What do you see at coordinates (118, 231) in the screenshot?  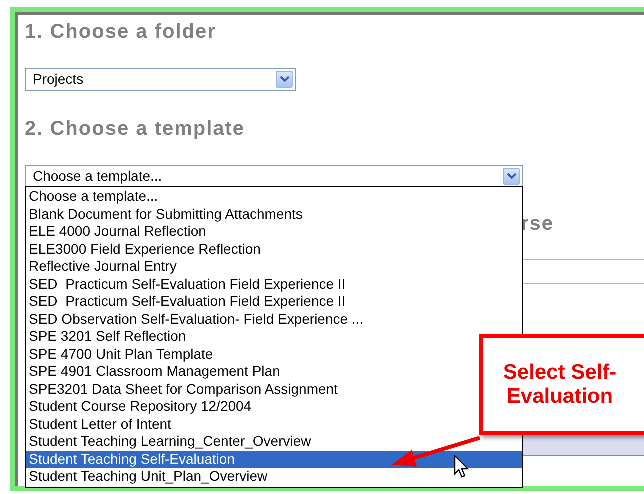 I see `dropdown-option: ELE 4000 Journal Reflection` at bounding box center [118, 231].